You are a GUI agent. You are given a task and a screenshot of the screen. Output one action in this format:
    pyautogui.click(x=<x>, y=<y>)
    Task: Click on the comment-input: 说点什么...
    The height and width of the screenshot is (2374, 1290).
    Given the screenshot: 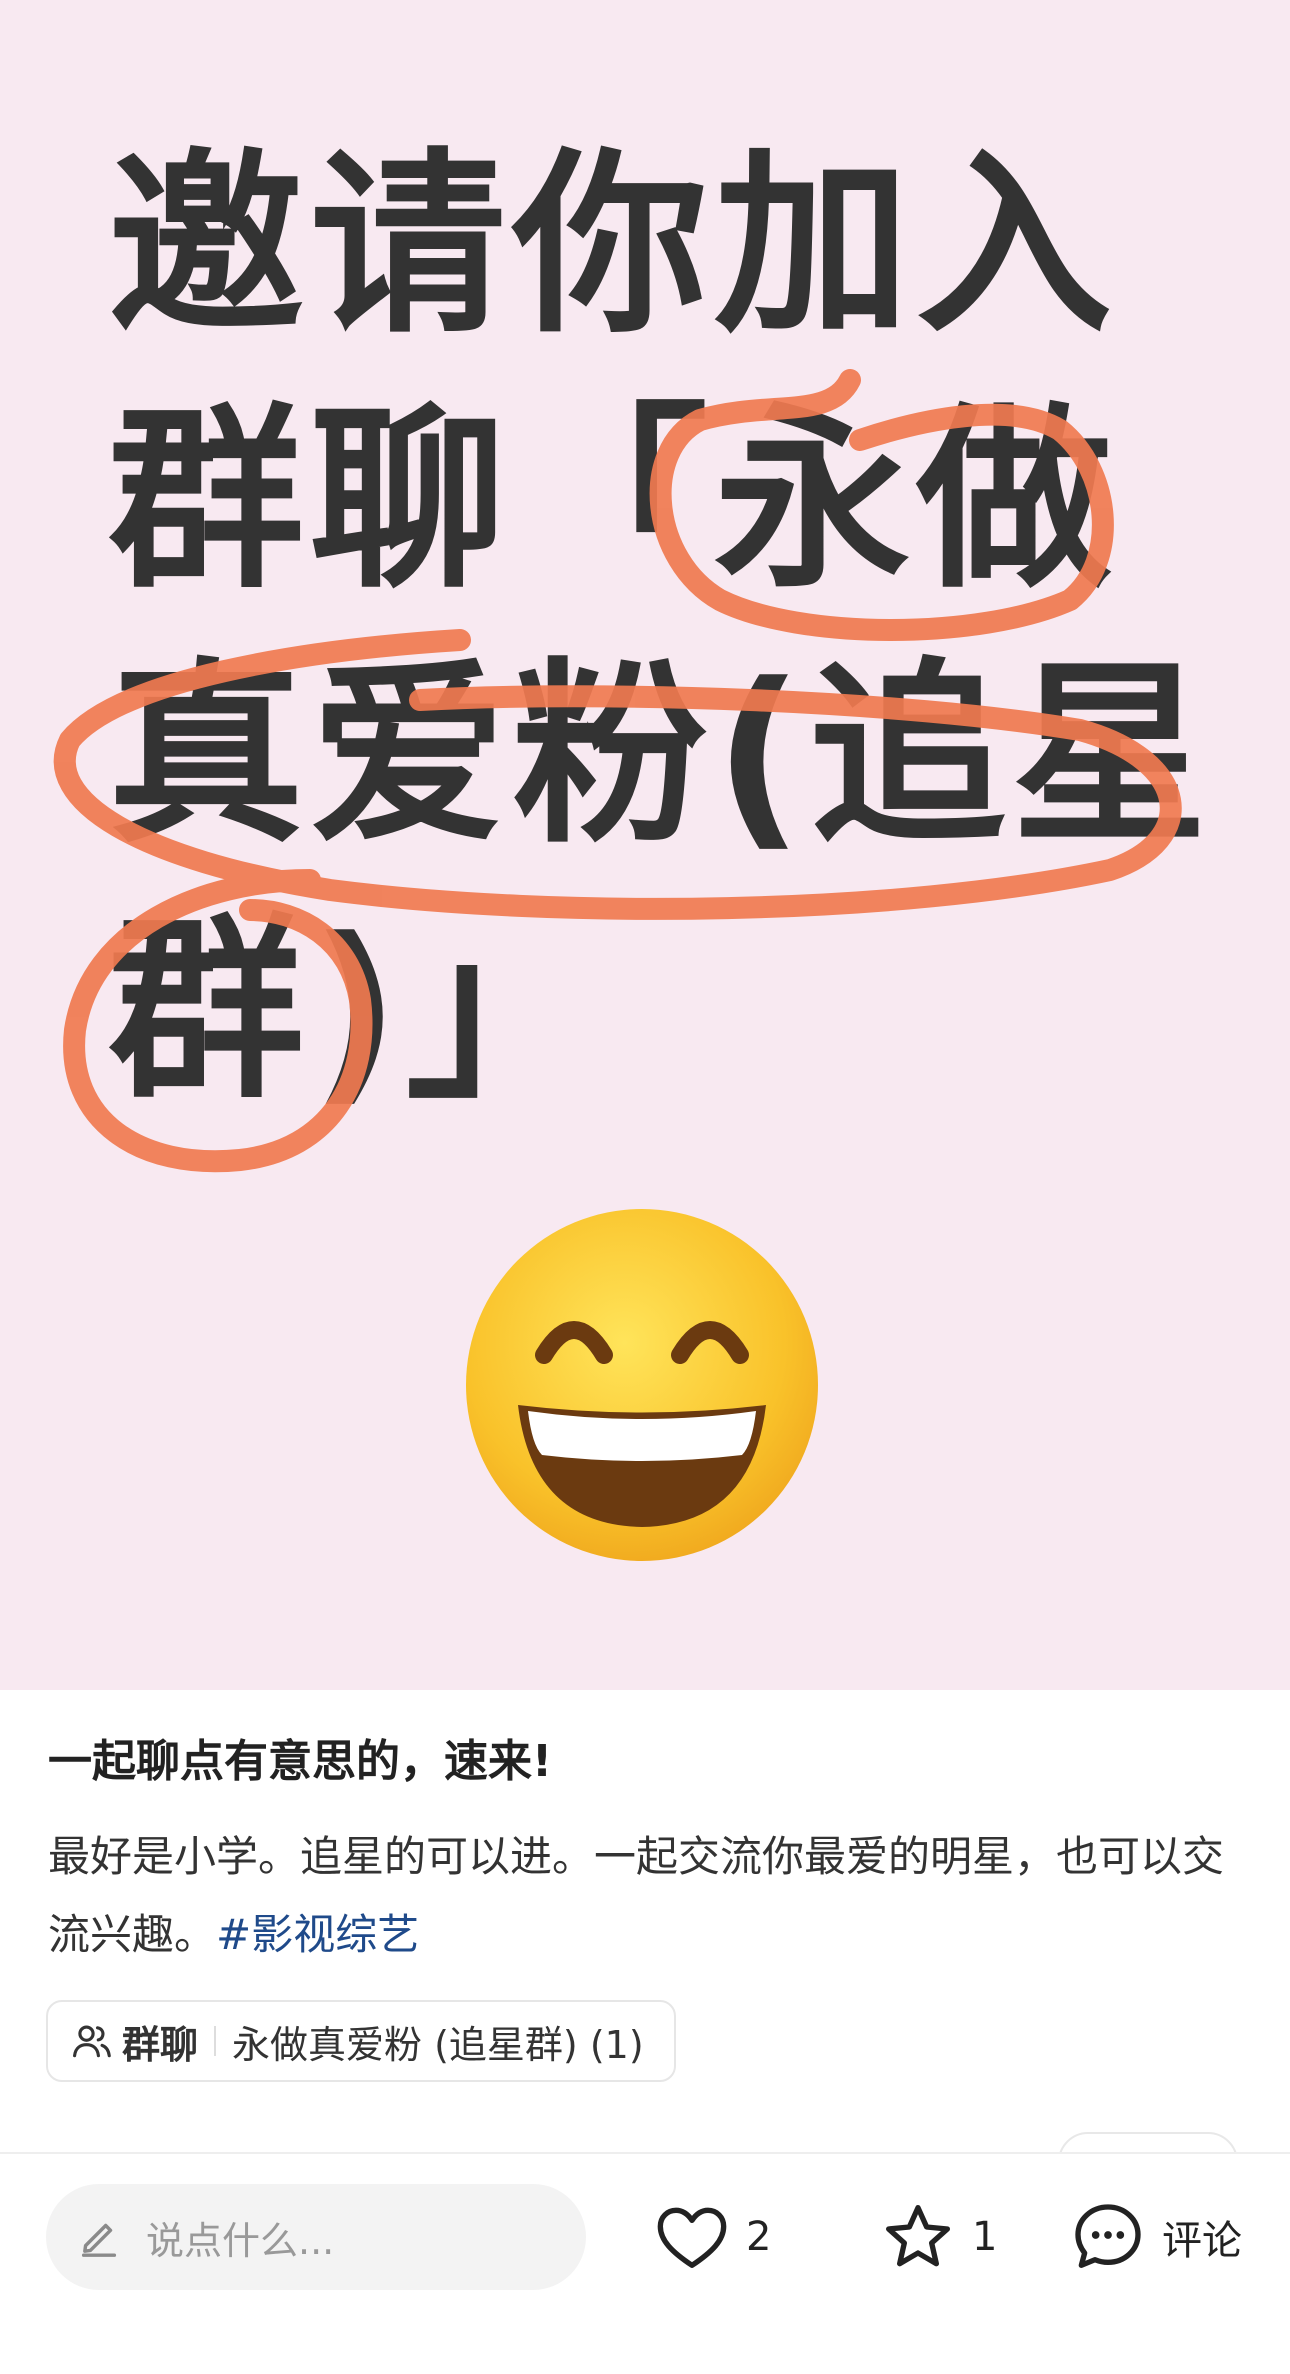 What is the action you would take?
    pyautogui.click(x=316, y=2237)
    